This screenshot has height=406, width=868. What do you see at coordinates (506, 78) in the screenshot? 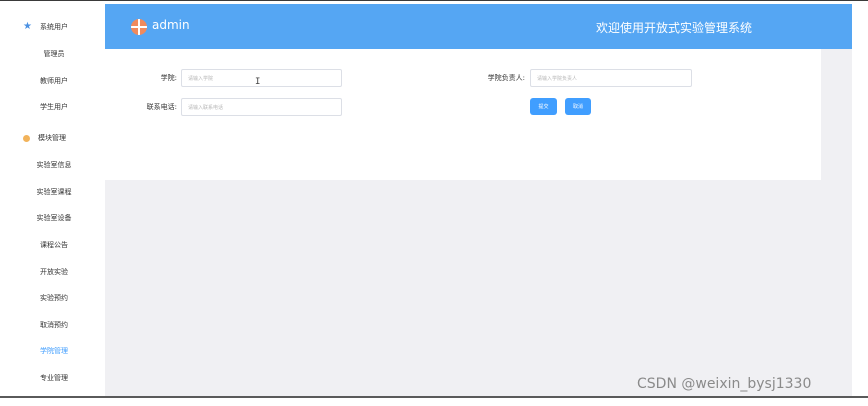
I see `college-leader-label: 学院负责人:` at bounding box center [506, 78].